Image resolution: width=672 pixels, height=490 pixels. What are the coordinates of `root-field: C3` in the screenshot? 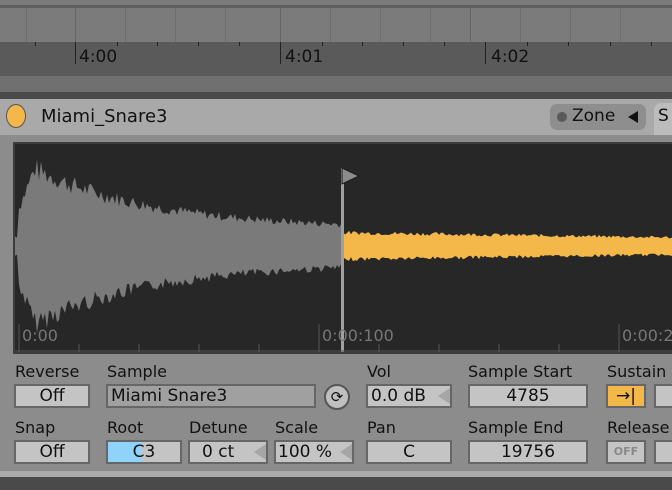 It's located at (144, 452).